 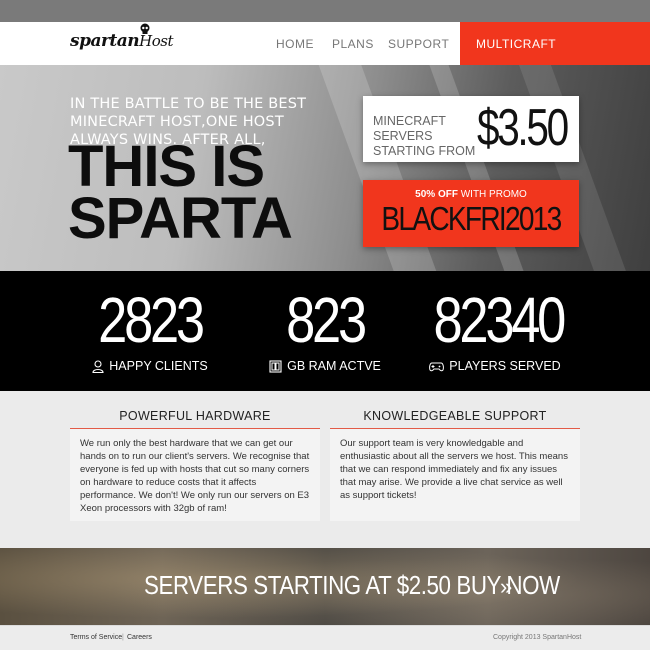 I want to click on nav-support: SUPPORT, so click(x=418, y=44).